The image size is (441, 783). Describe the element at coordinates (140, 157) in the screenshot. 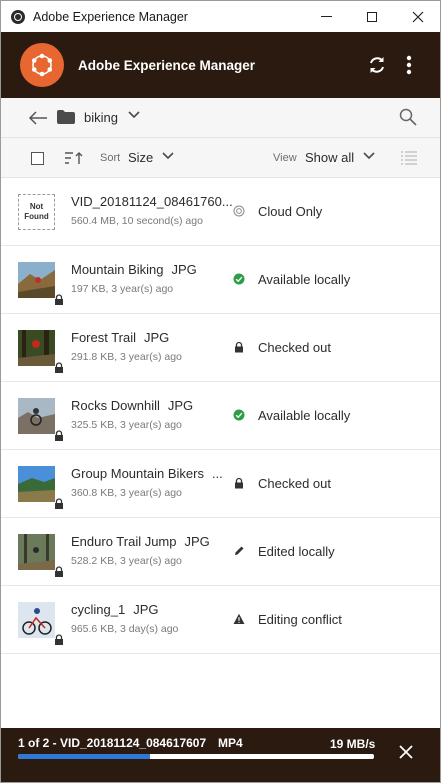

I see `sort-dropdown: Size` at that location.